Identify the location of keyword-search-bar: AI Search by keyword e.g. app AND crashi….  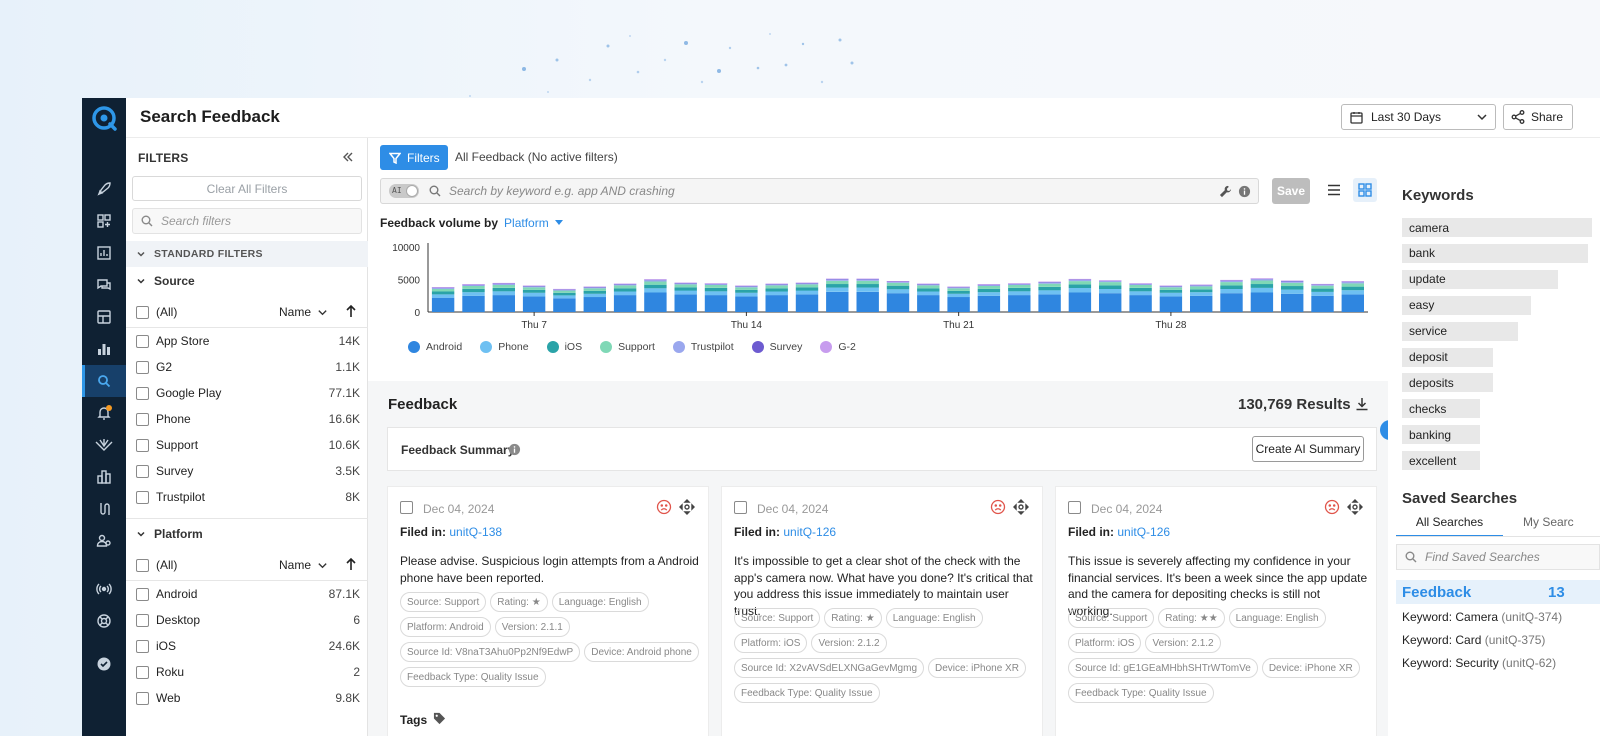
(819, 191).